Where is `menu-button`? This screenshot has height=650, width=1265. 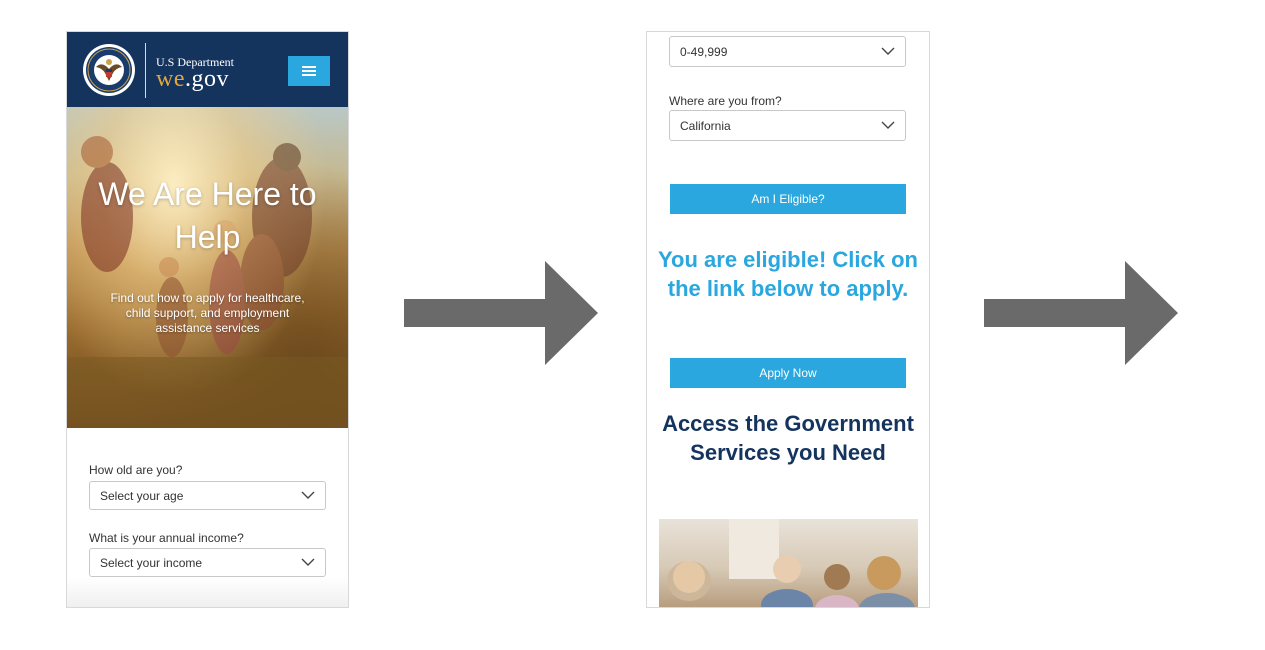 menu-button is located at coordinates (309, 71).